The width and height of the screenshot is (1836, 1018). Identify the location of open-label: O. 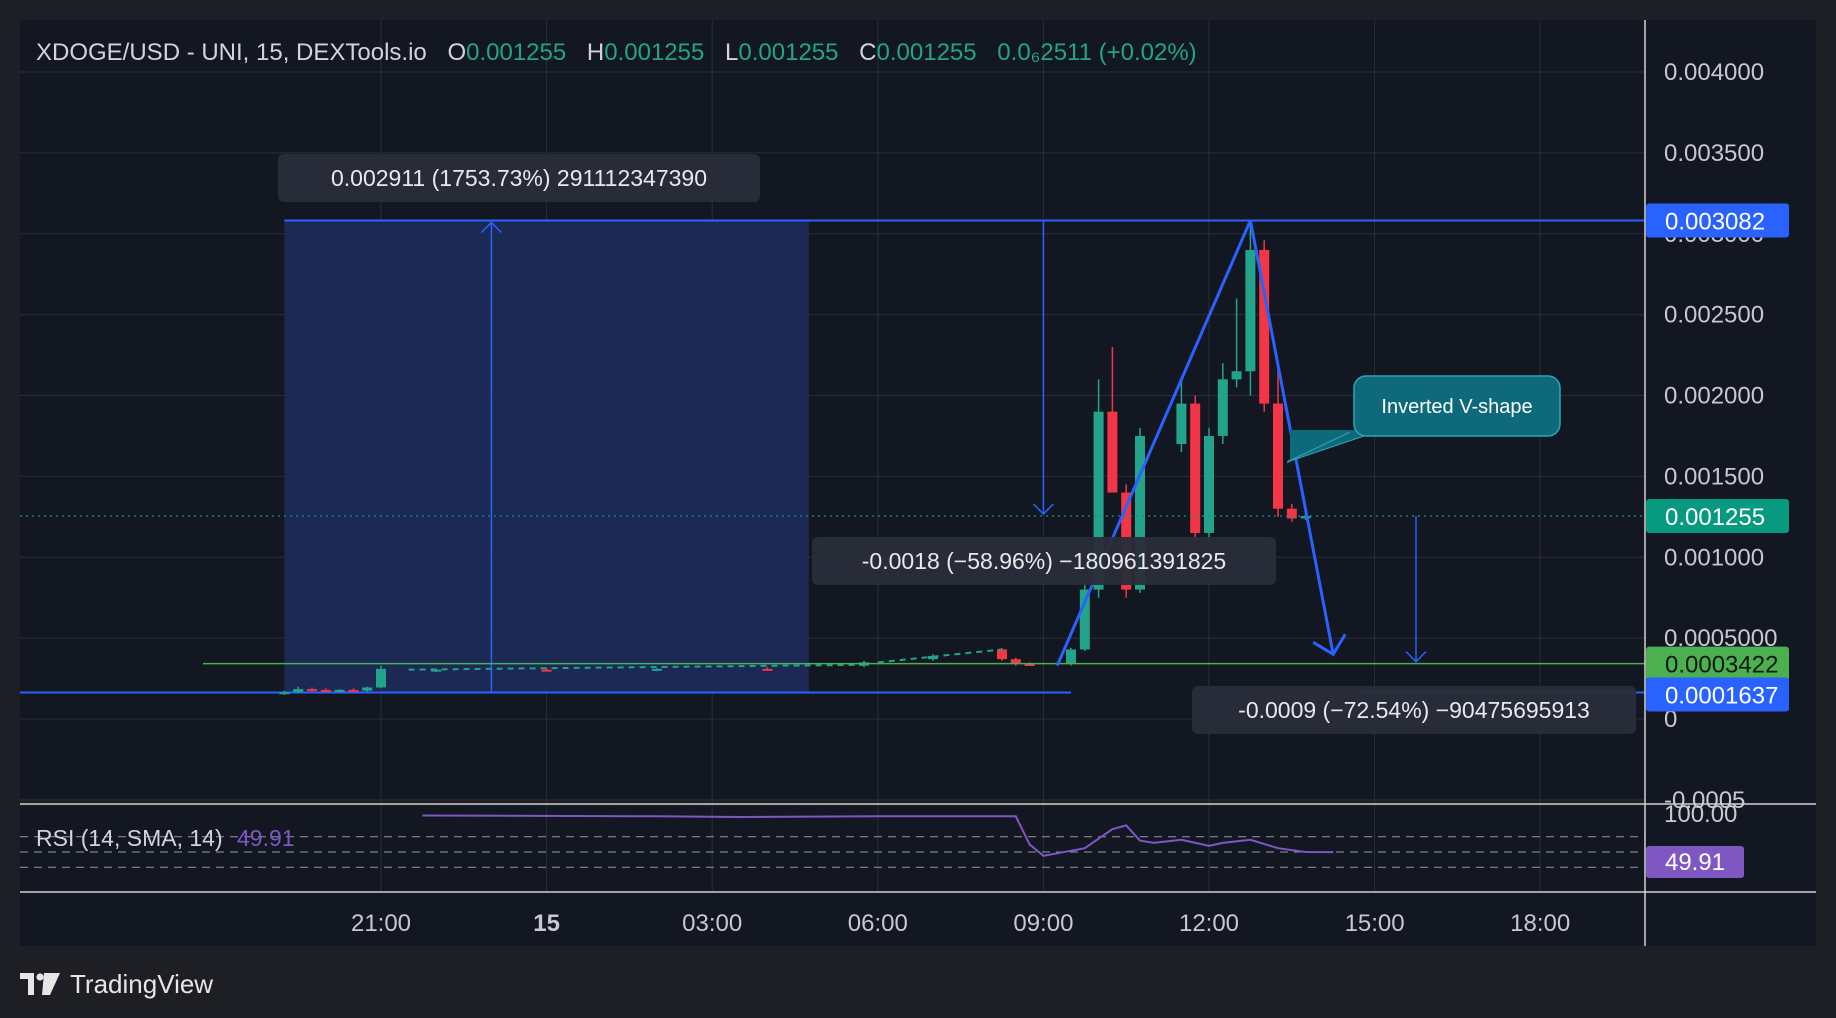
(456, 52).